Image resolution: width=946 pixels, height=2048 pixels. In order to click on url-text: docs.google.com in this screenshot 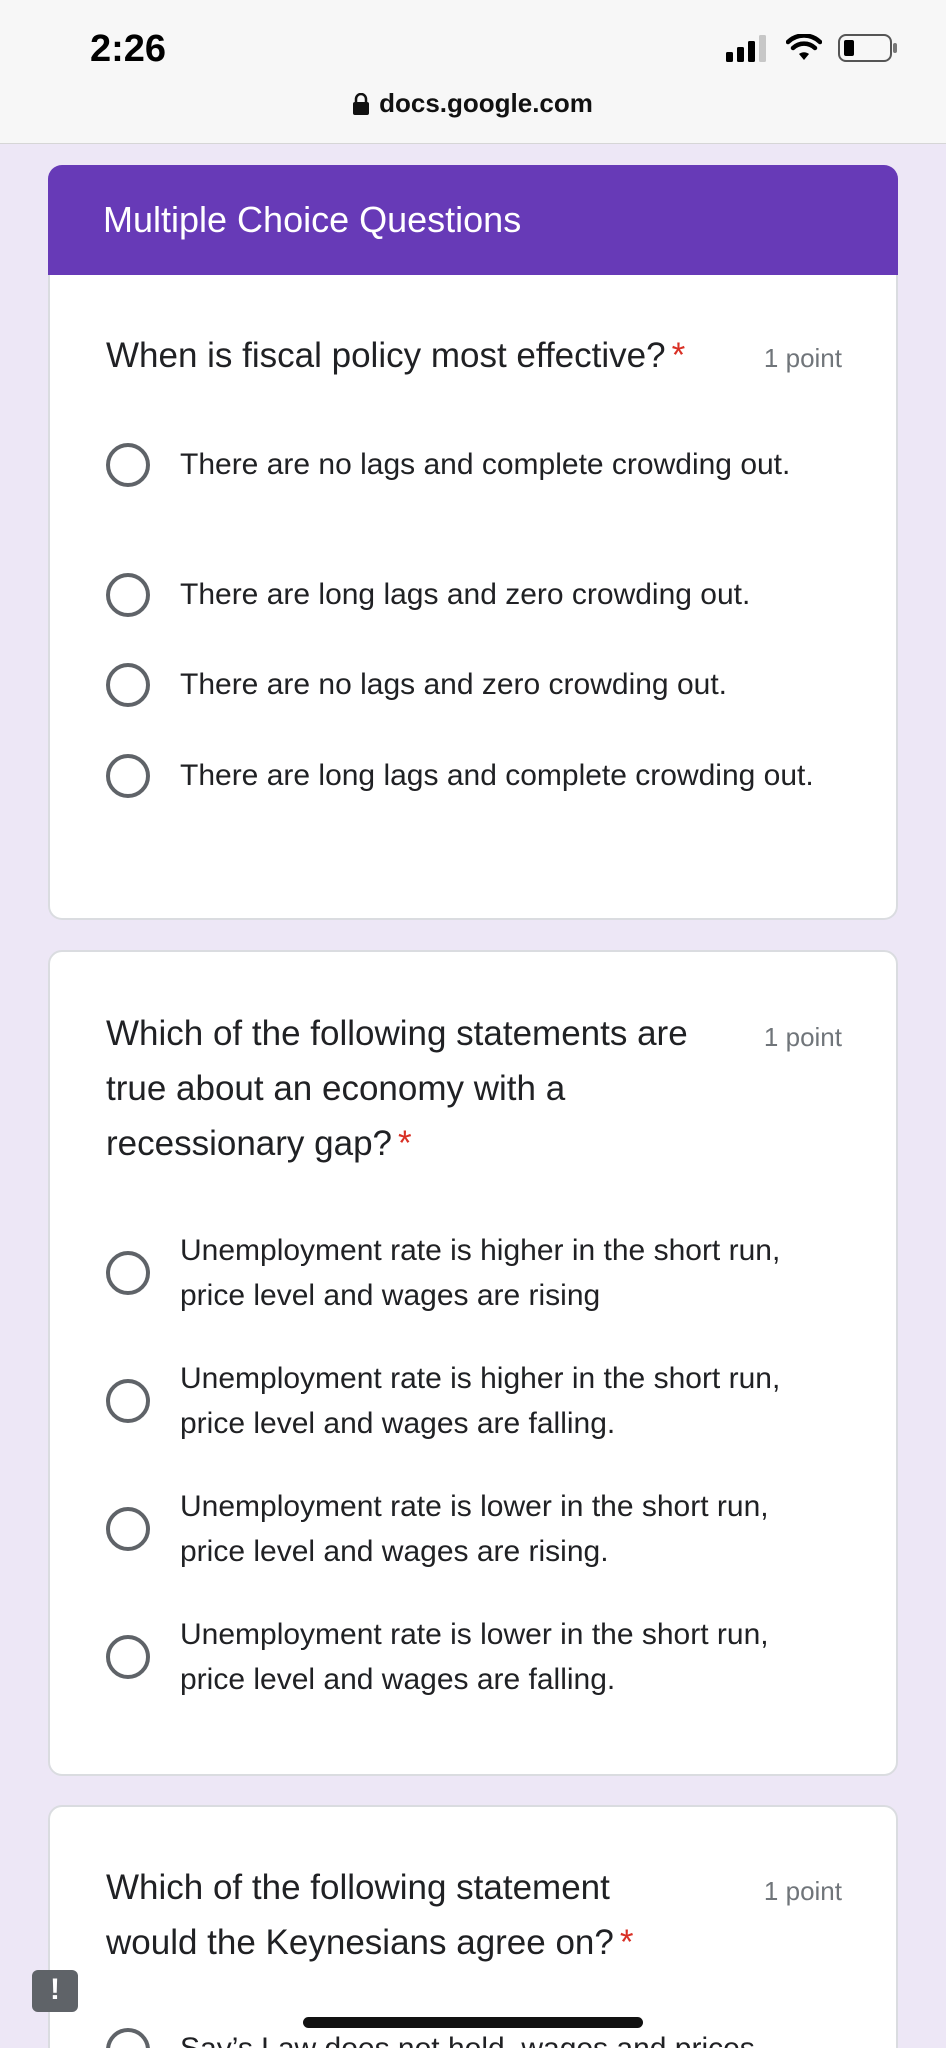, I will do `click(486, 103)`.